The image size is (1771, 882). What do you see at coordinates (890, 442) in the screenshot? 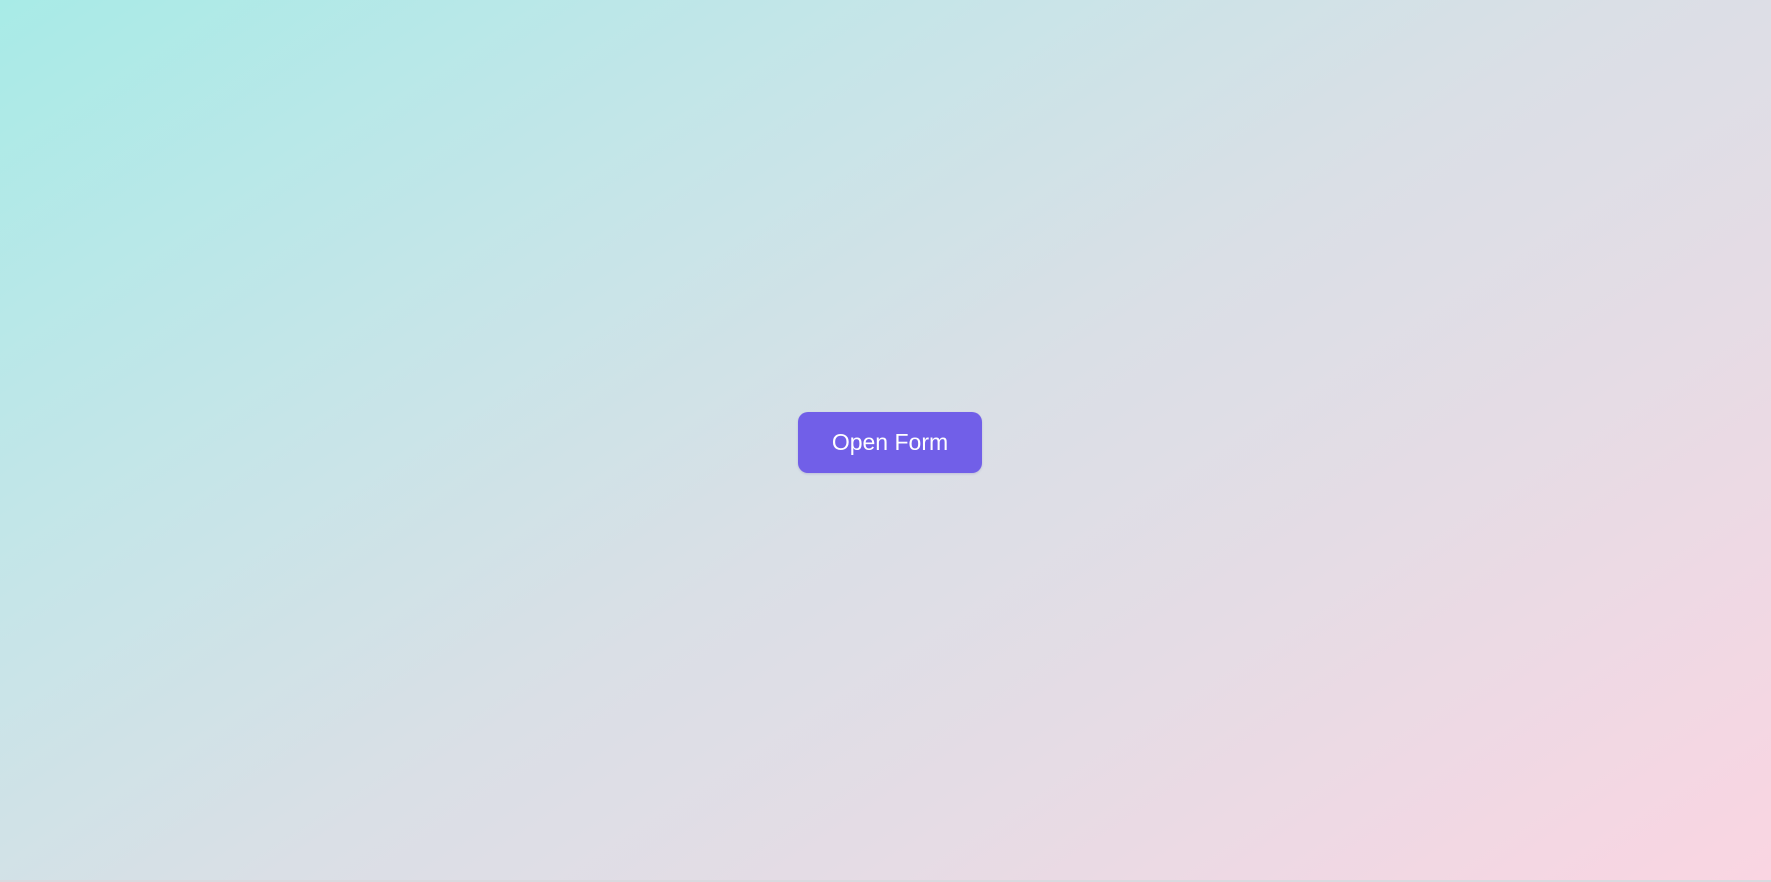
I see `open-form-button: Open Form` at bounding box center [890, 442].